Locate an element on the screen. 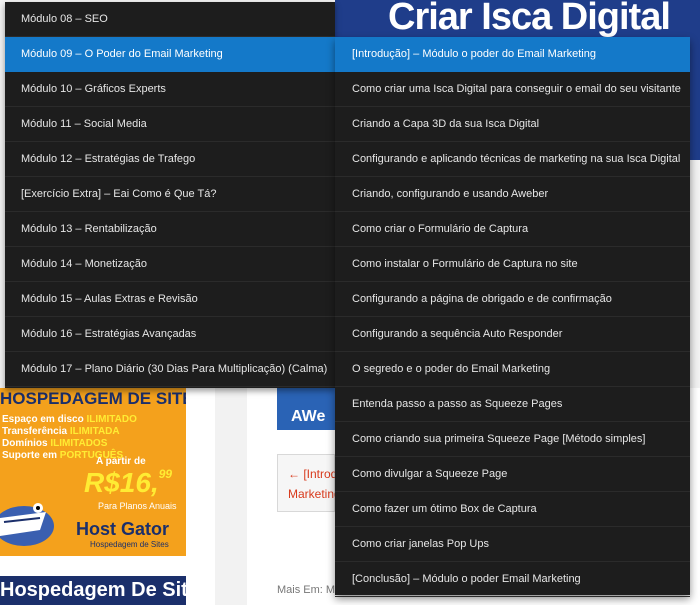 The height and width of the screenshot is (605, 700). category-label: Mais Em: Mo is located at coordinates (309, 590).